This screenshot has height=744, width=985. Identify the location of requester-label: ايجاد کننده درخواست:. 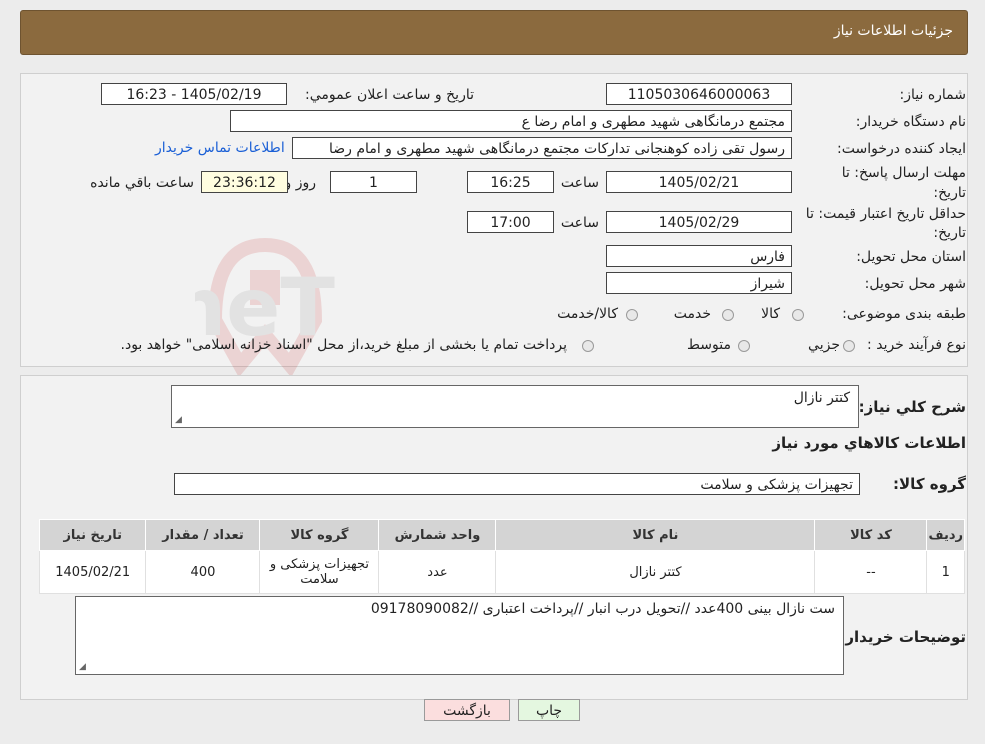
(901, 149).